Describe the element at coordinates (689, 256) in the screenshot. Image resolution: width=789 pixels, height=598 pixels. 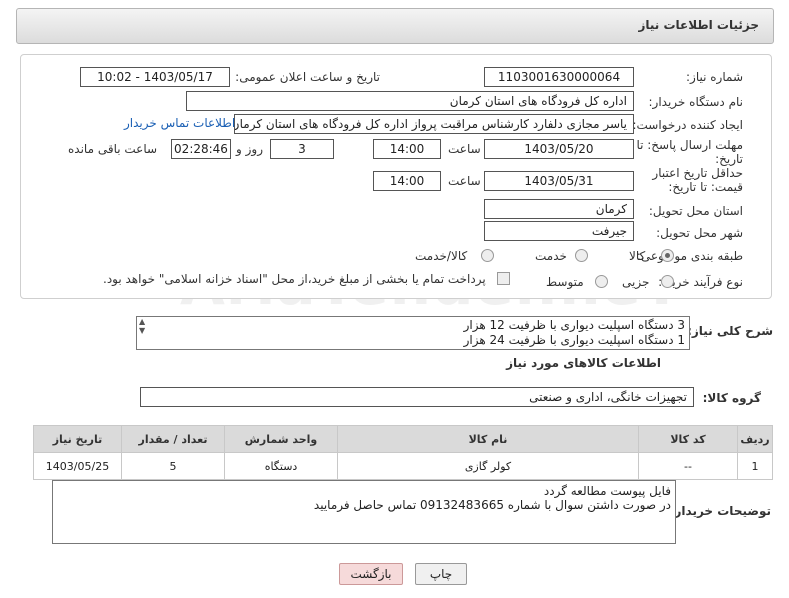
I see `category-label: طبقه بندی موضوعی:` at that location.